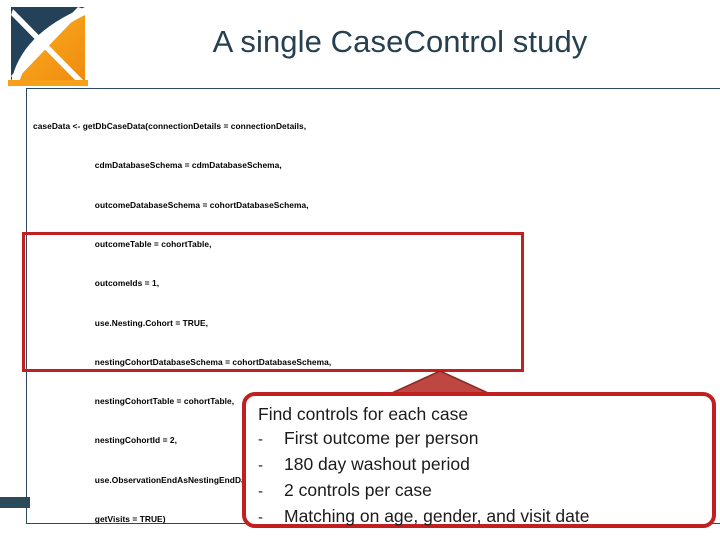  What do you see at coordinates (483, 465) in the screenshot?
I see `callout-item: - 180 day washout period` at bounding box center [483, 465].